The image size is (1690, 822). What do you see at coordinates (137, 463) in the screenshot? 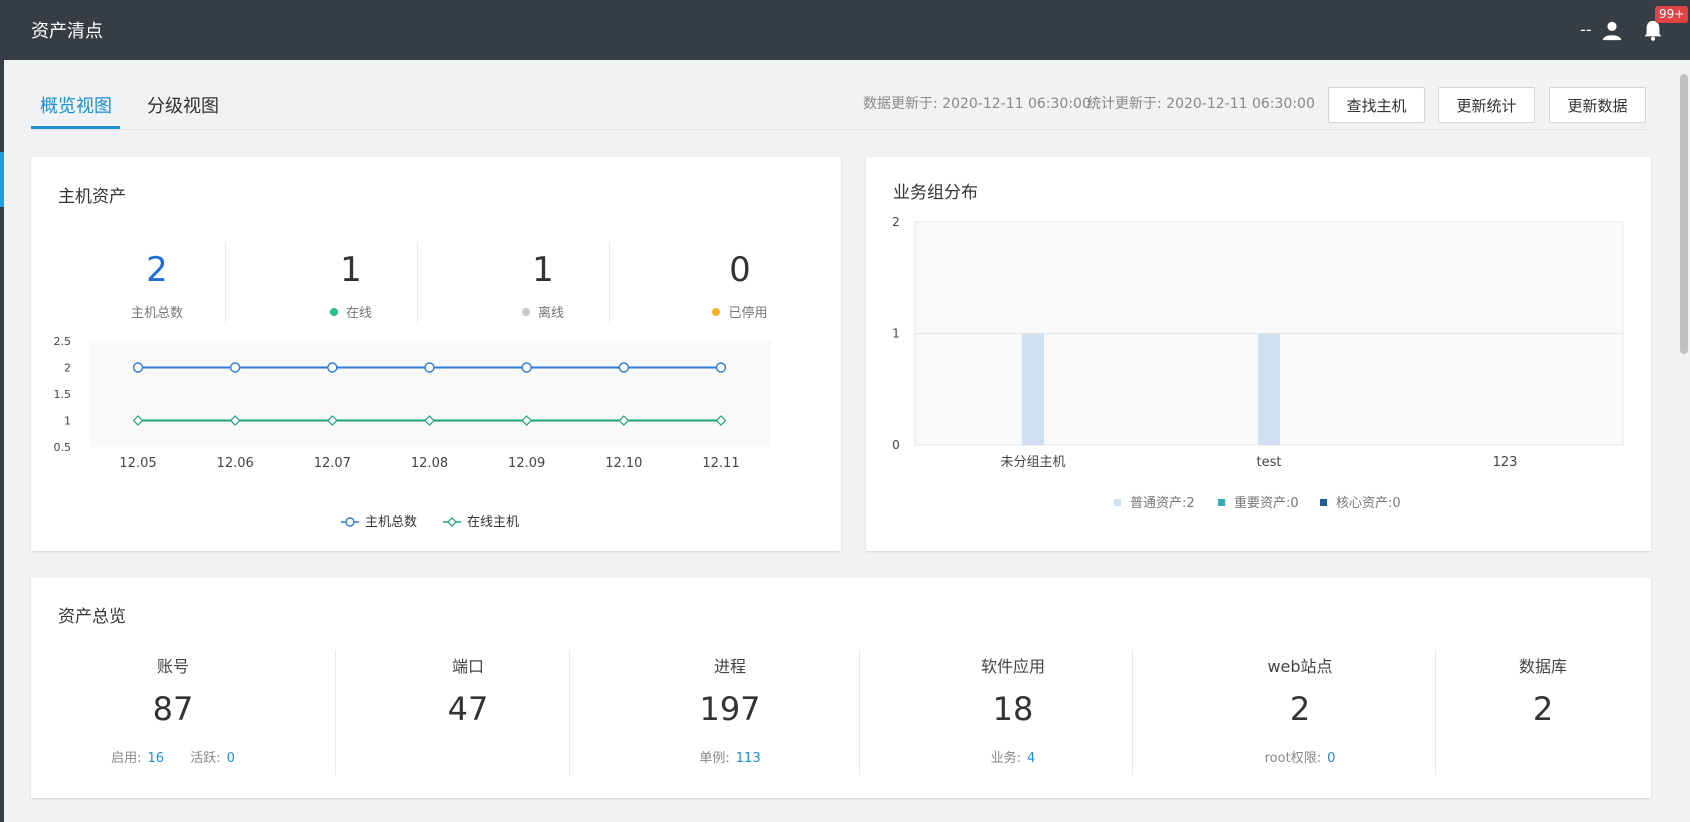
I see `x-tick-label: 12.05` at bounding box center [137, 463].